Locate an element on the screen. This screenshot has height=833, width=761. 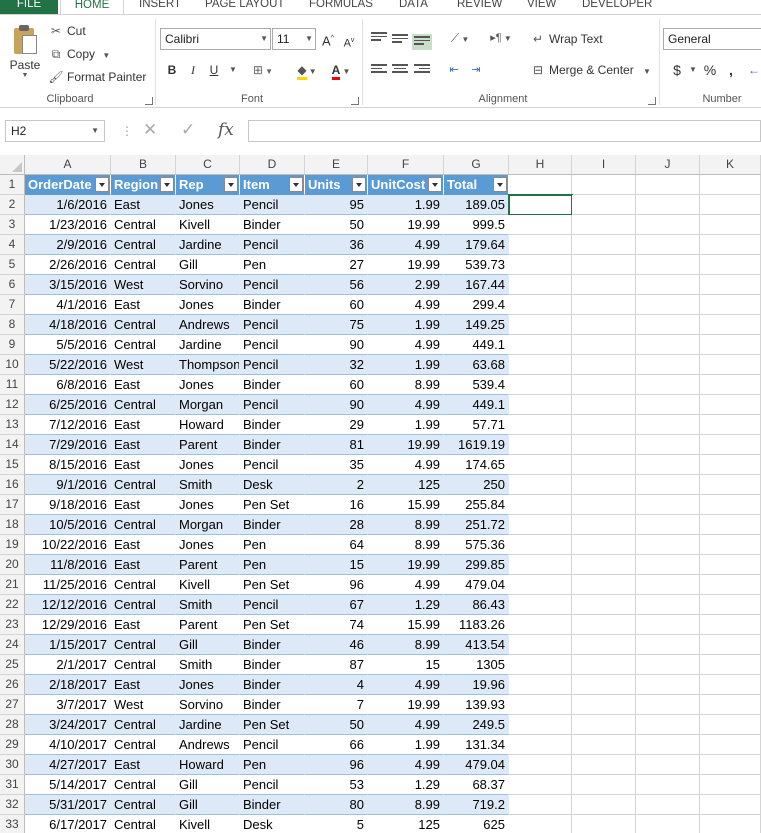
align-left-icon is located at coordinates (379, 70).